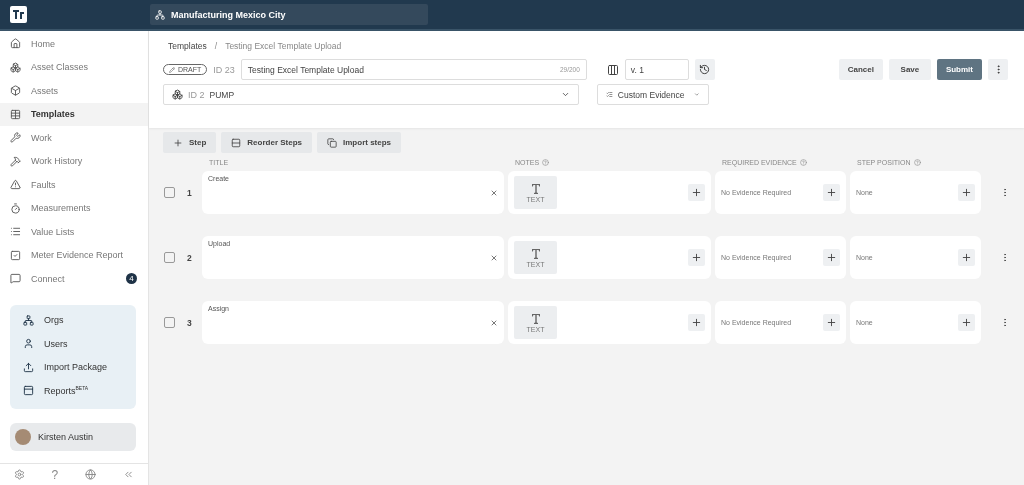 Image resolution: width=1024 pixels, height=485 pixels. Describe the element at coordinates (73, 344) in the screenshot. I see `admin-item: Users` at that location.